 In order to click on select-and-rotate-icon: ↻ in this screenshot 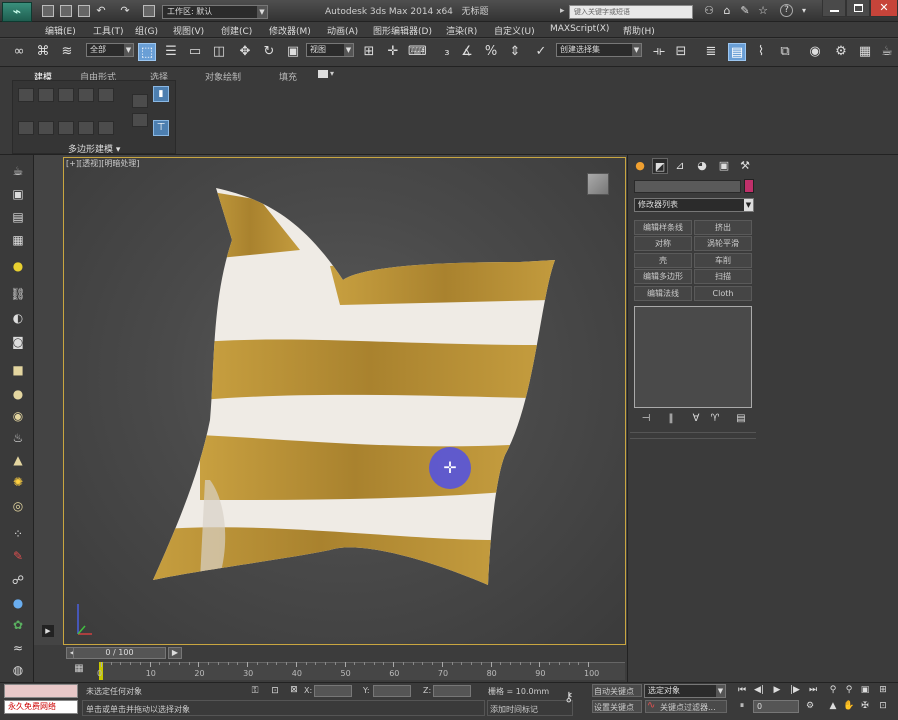, I will do `click(269, 52)`.